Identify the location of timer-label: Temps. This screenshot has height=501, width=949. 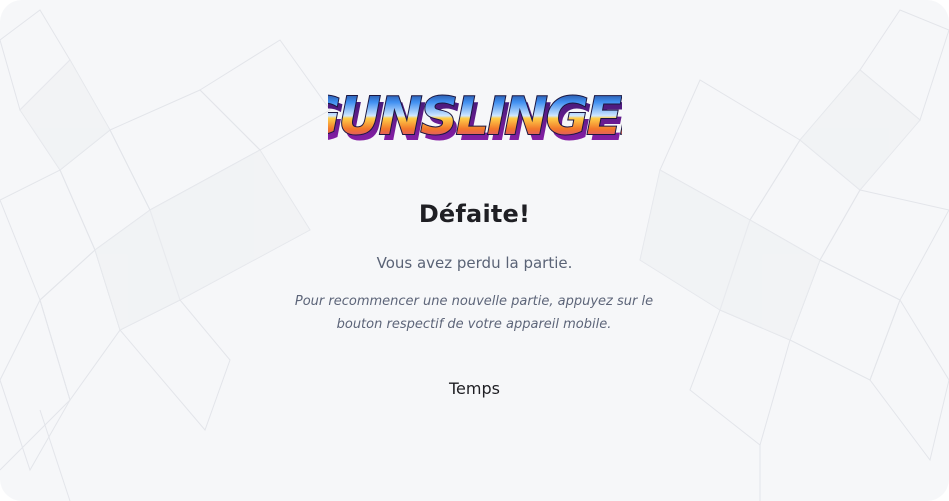
(474, 388).